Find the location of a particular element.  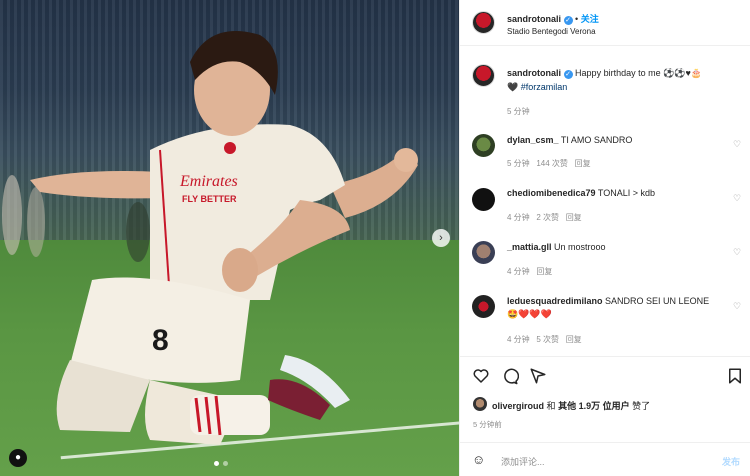

post-timestamp: 5 分钟前 is located at coordinates (487, 424).